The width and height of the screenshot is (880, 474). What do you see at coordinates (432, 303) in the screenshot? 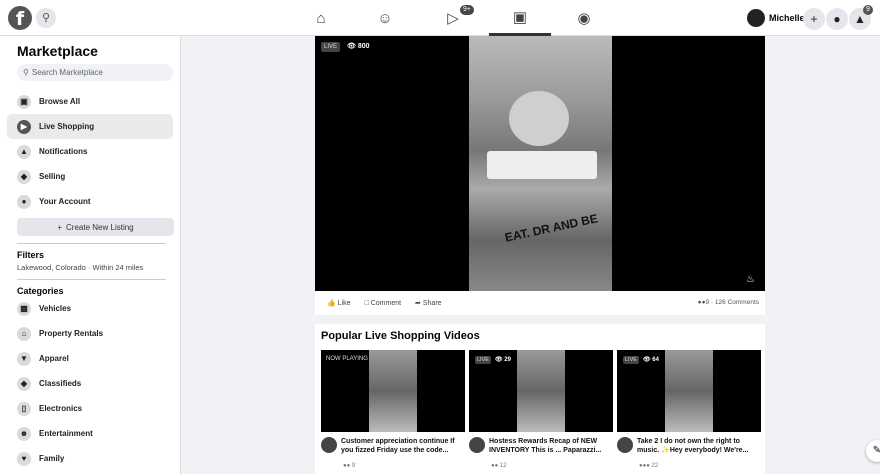
I see `share-label: Share` at bounding box center [432, 303].